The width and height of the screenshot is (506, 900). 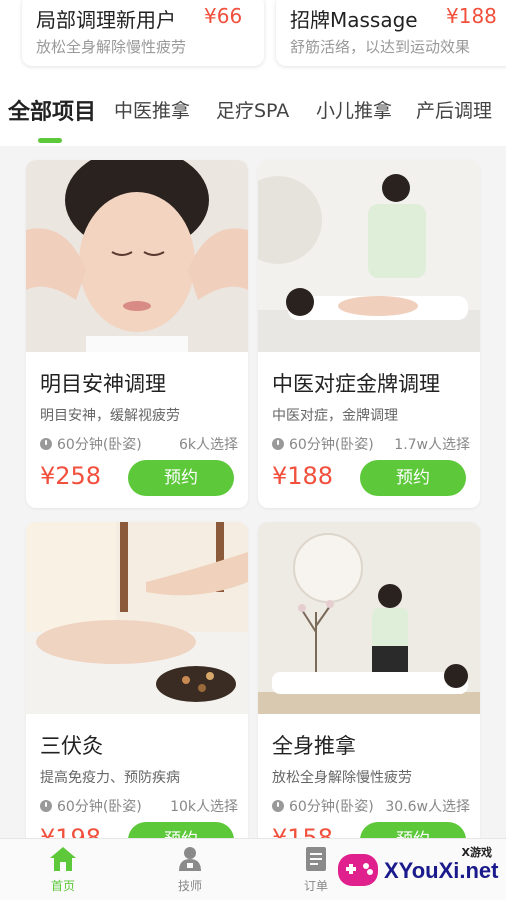 I want to click on gamepad-logo-icon, so click(x=358, y=870).